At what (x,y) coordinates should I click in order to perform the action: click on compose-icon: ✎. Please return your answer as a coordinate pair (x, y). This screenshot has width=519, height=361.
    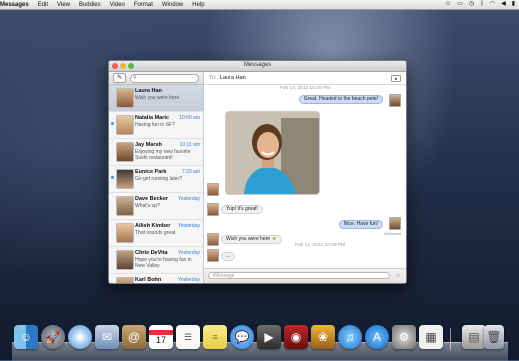
    Looking at the image, I should click on (119, 78).